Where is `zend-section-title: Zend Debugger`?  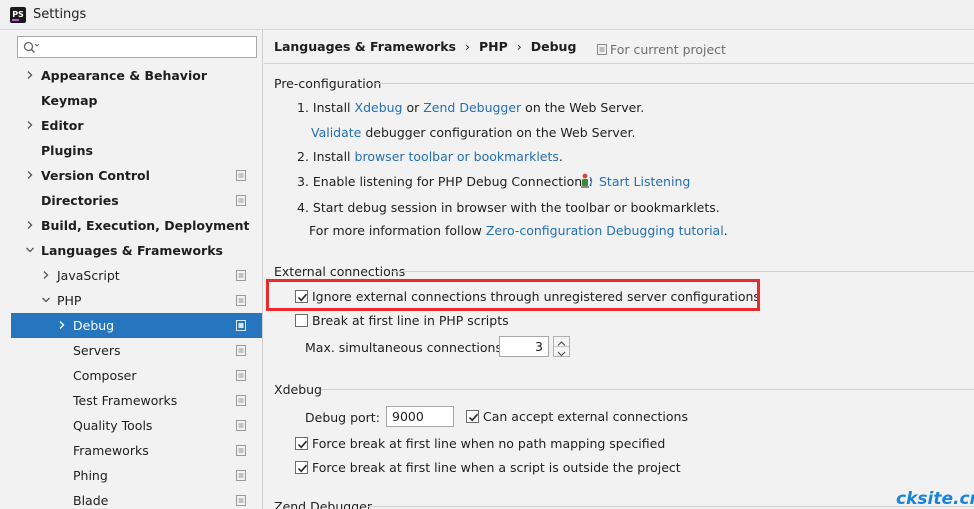
zend-section-title: Zend Debugger is located at coordinates (323, 504).